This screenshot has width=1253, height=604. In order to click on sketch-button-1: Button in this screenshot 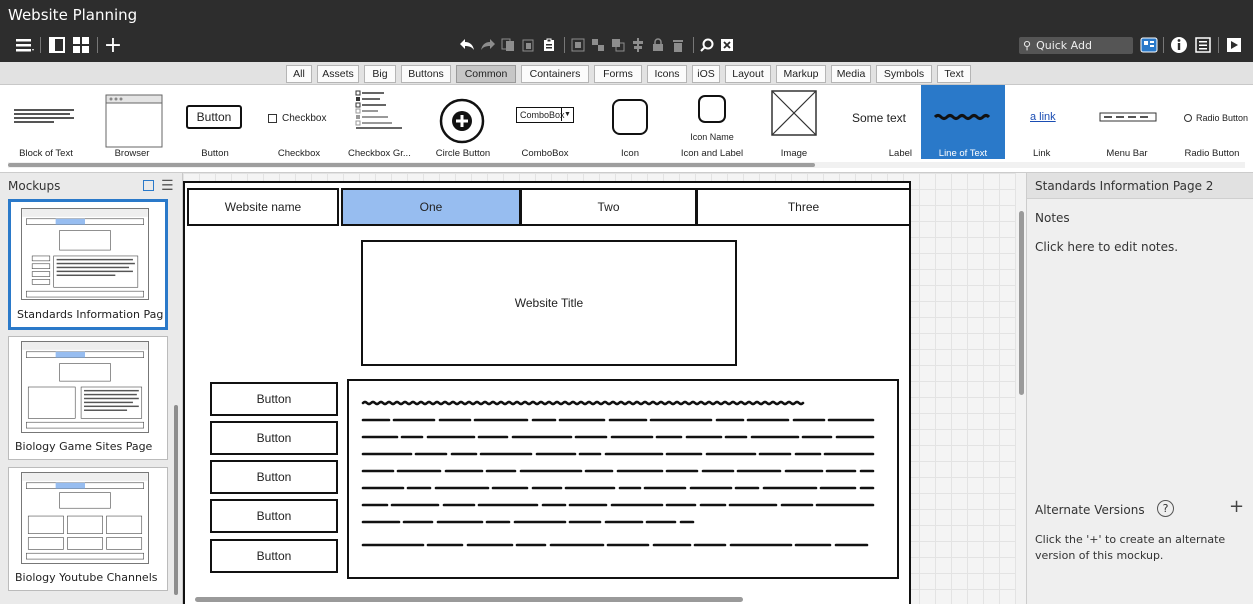, I will do `click(274, 399)`.